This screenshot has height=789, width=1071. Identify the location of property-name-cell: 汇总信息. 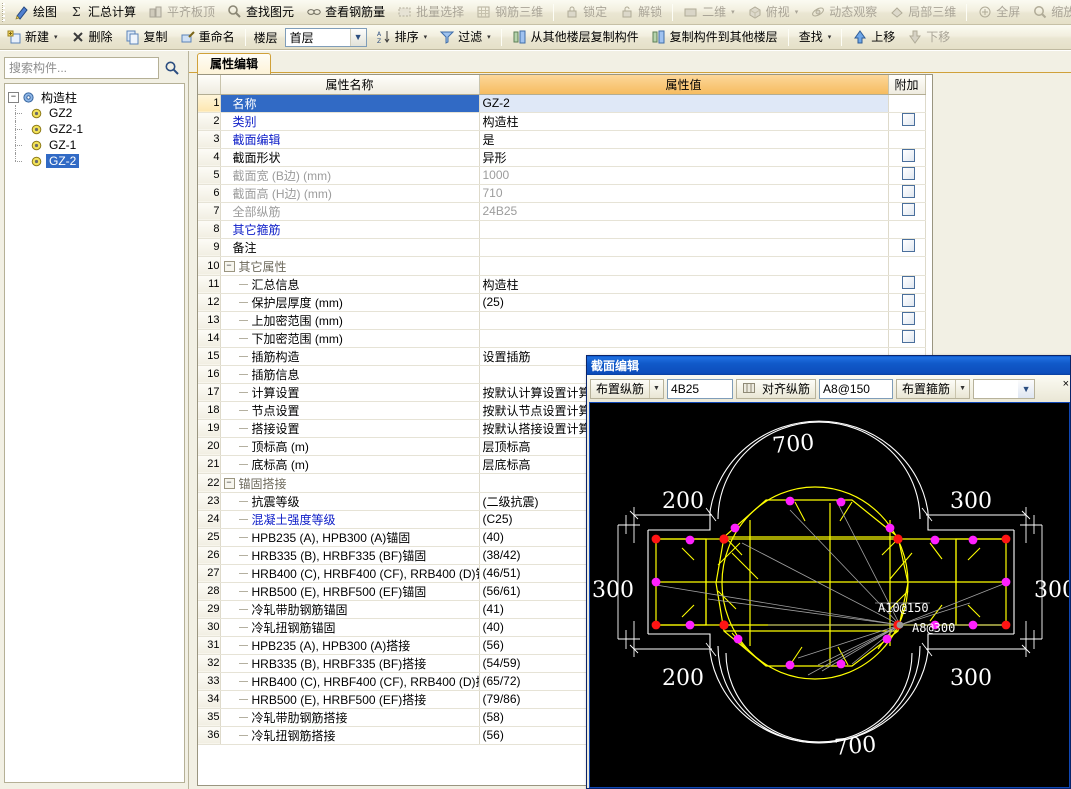
(350, 284).